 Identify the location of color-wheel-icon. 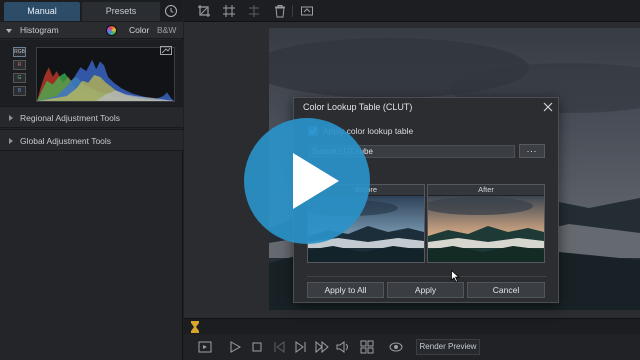
(111, 30).